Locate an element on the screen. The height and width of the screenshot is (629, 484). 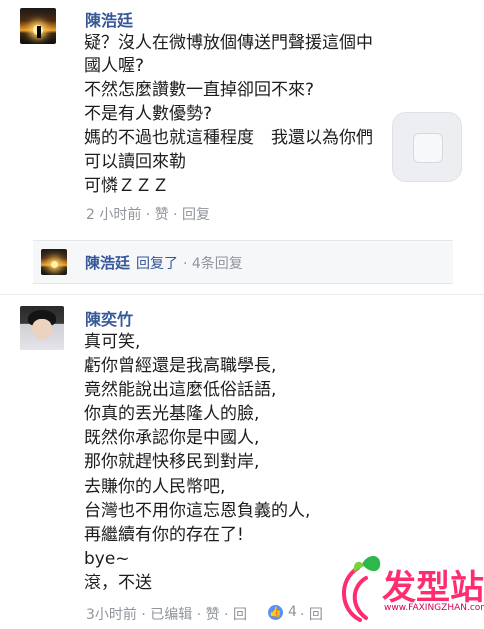
comment-author: 陳浩廷 is located at coordinates (109, 19).